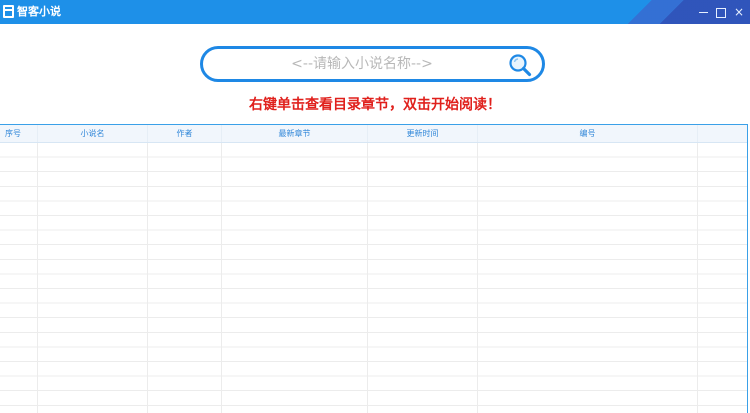  What do you see at coordinates (39, 11) in the screenshot?
I see `window-title: 智客小说` at bounding box center [39, 11].